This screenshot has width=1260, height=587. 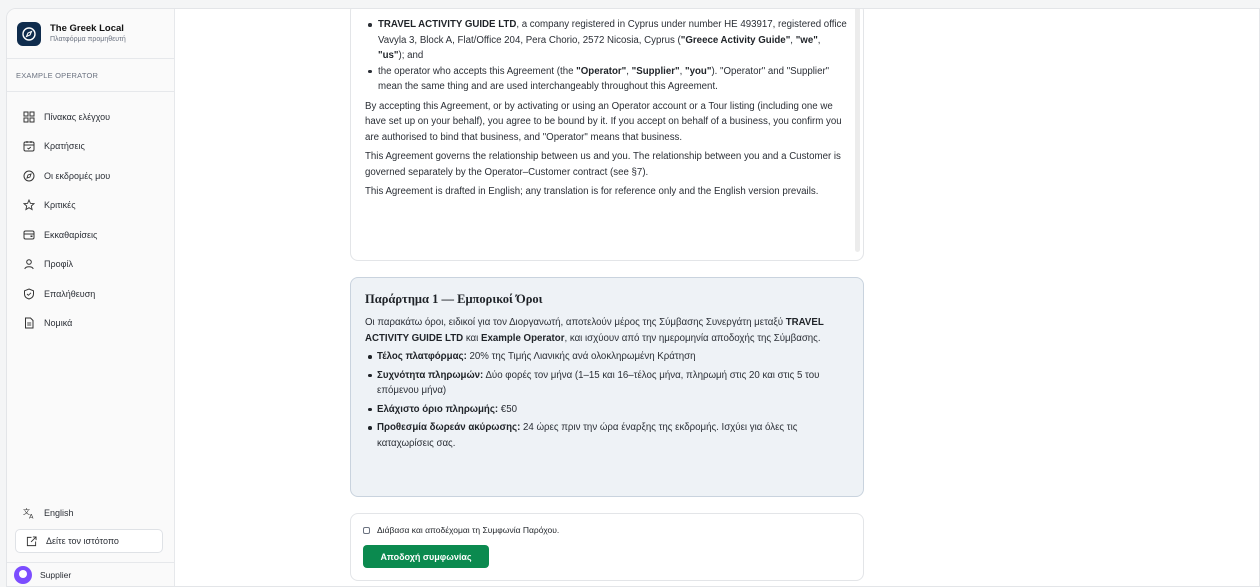 What do you see at coordinates (29, 323) in the screenshot?
I see `document-icon` at bounding box center [29, 323].